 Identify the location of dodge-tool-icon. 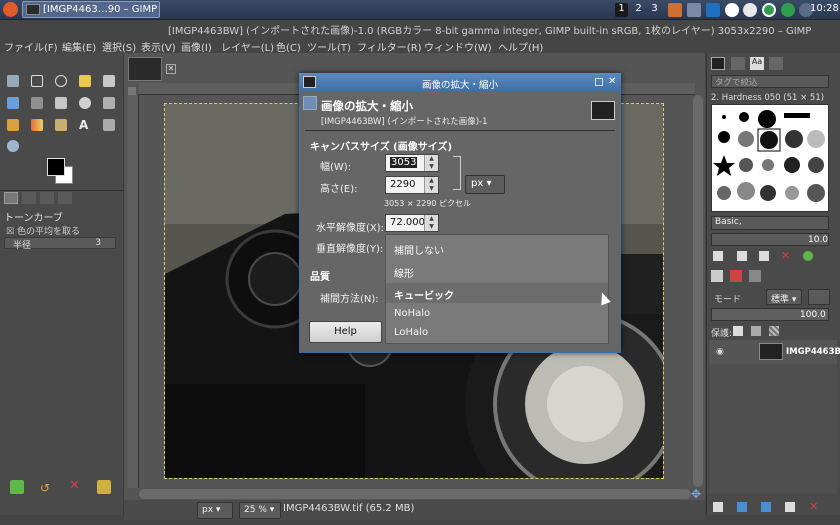
(14, 146).